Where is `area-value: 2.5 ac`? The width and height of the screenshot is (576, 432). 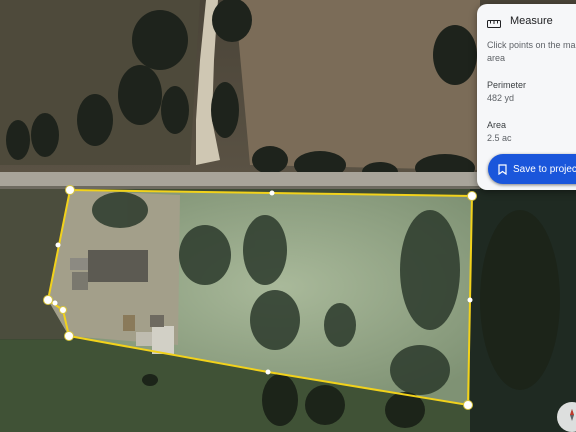 area-value: 2.5 ac is located at coordinates (499, 138).